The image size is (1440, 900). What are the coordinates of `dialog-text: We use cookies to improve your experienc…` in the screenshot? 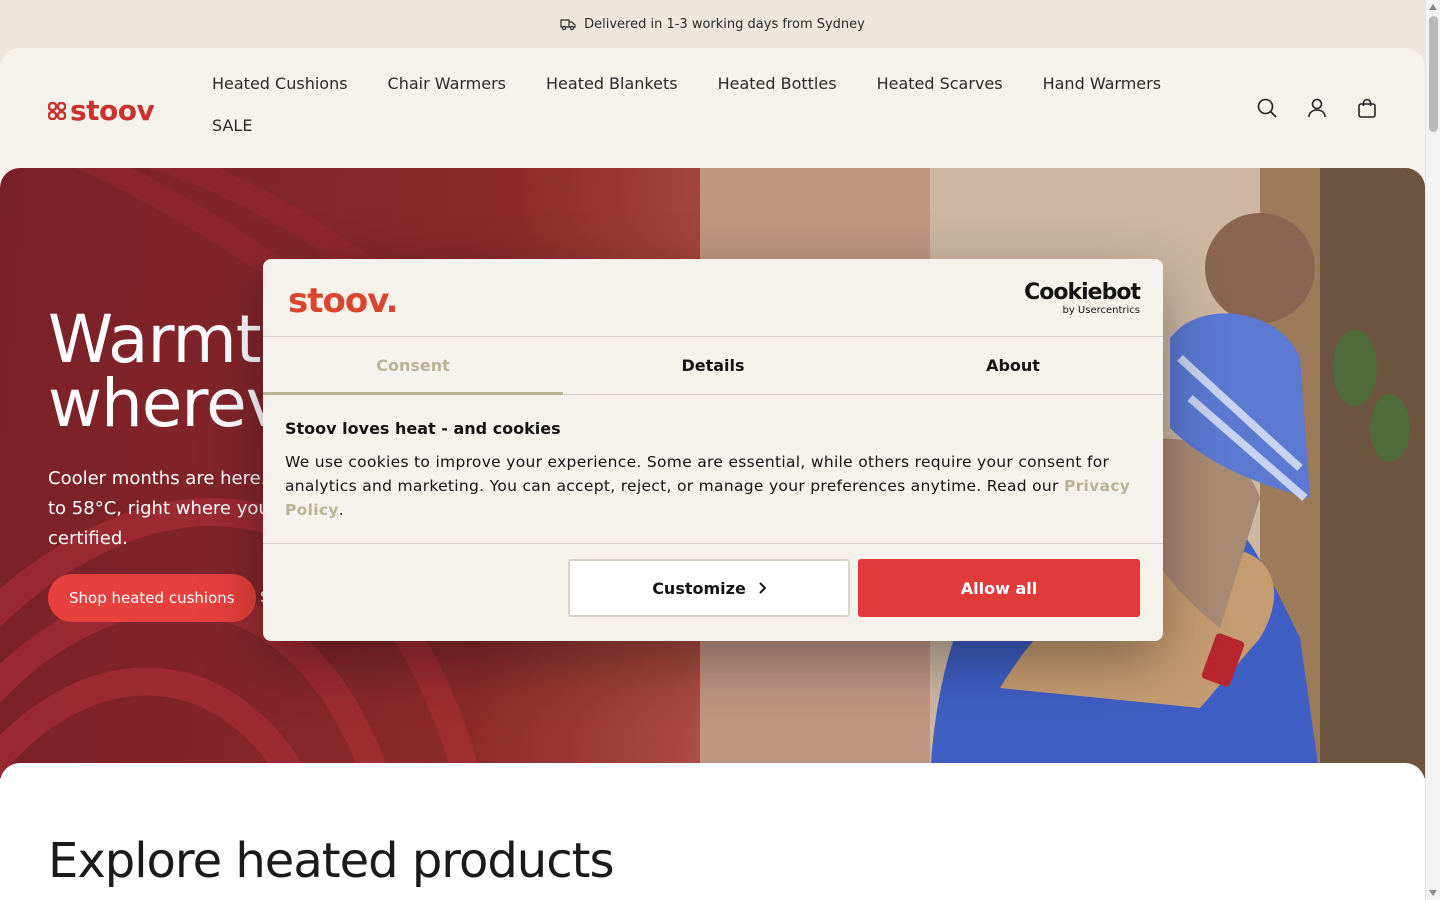 It's located at (713, 486).